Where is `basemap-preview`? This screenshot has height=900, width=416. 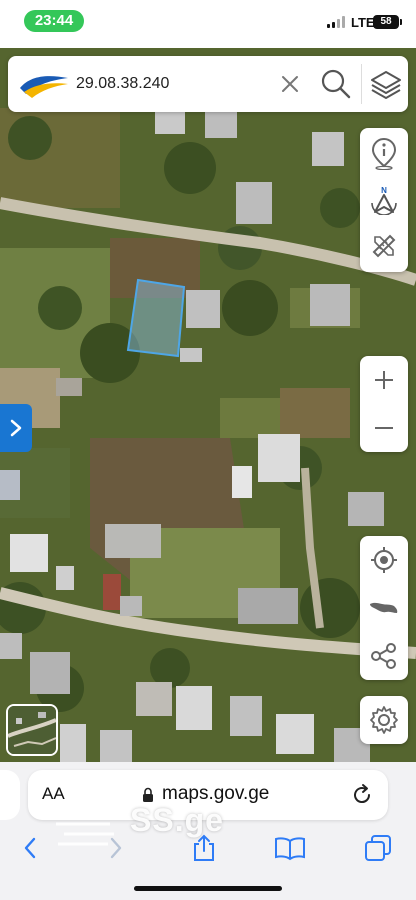 basemap-preview is located at coordinates (32, 730).